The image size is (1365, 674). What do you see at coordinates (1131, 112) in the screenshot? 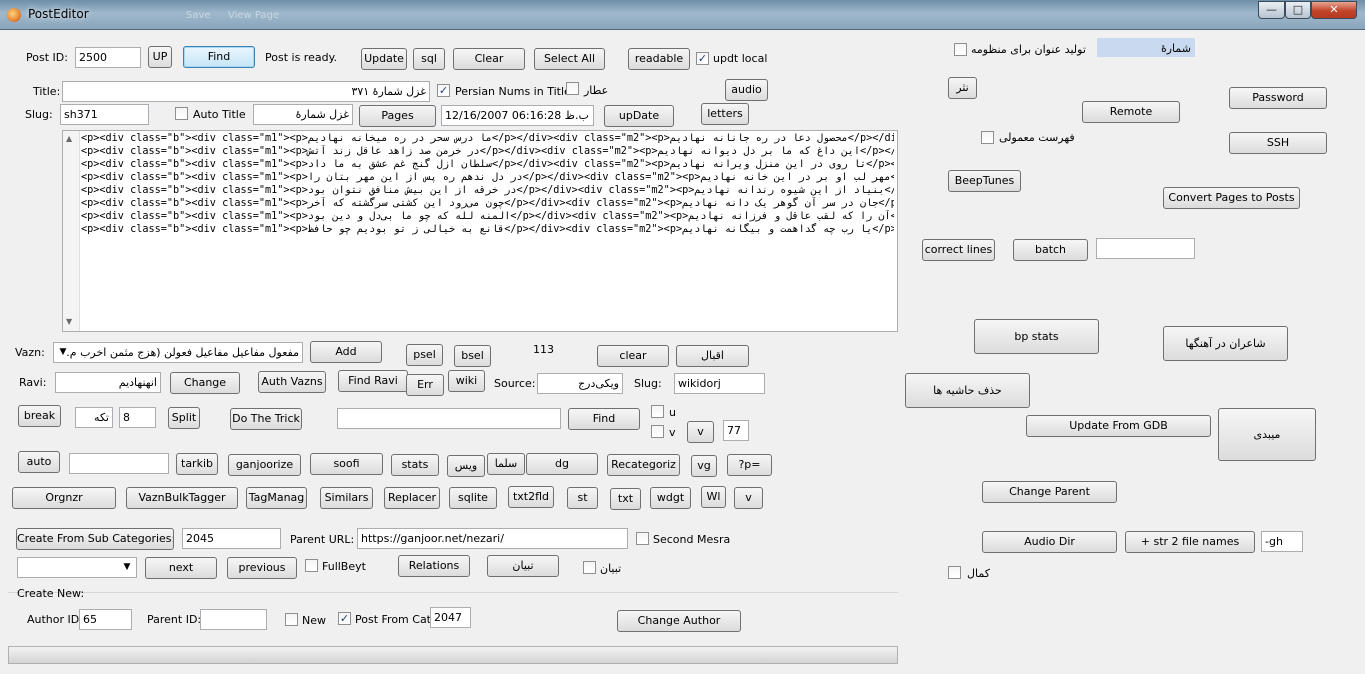
I see `remote-button: Remote` at bounding box center [1131, 112].